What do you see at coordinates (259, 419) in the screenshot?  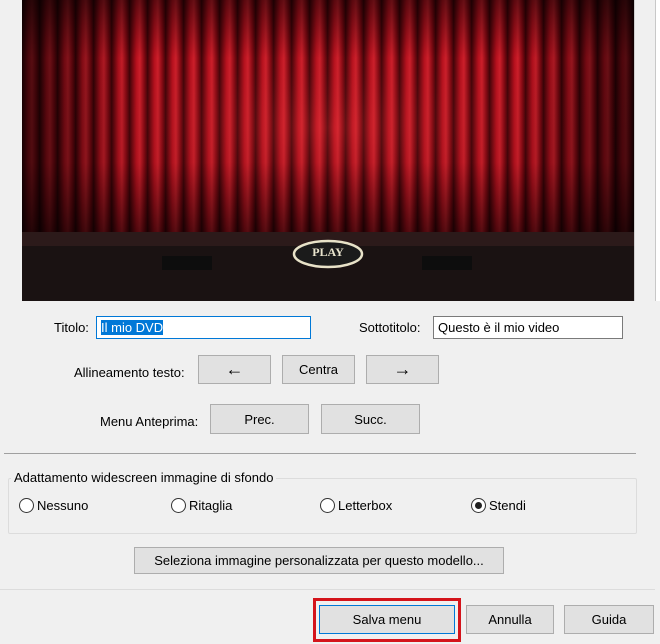 I see `previous-button: Prec.` at bounding box center [259, 419].